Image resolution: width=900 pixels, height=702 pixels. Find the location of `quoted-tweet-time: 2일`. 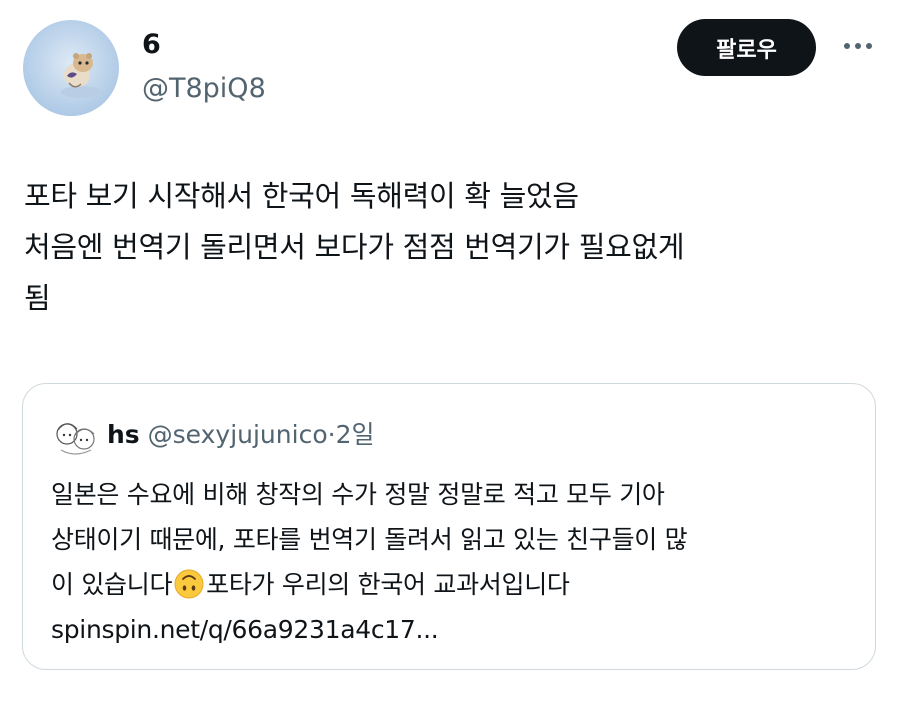

quoted-tweet-time: 2일 is located at coordinates (355, 434).